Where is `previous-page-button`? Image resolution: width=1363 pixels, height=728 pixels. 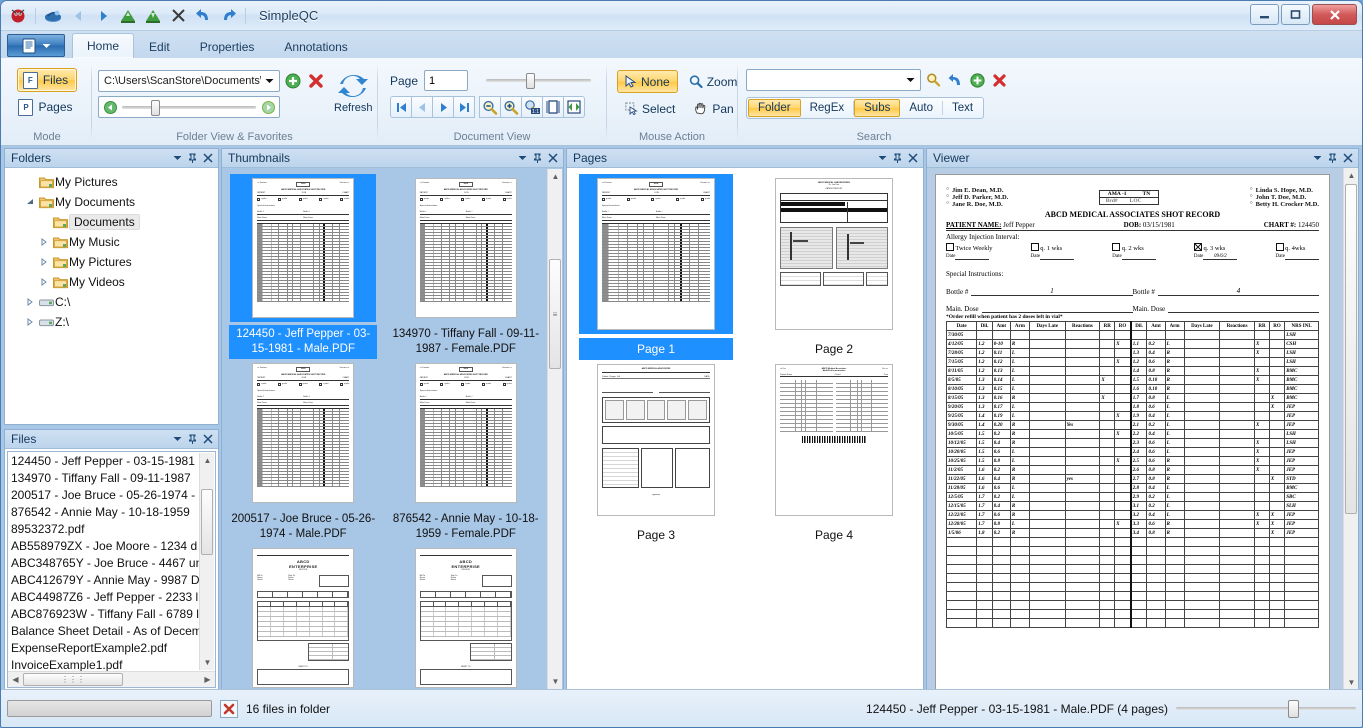
previous-page-button is located at coordinates (422, 107).